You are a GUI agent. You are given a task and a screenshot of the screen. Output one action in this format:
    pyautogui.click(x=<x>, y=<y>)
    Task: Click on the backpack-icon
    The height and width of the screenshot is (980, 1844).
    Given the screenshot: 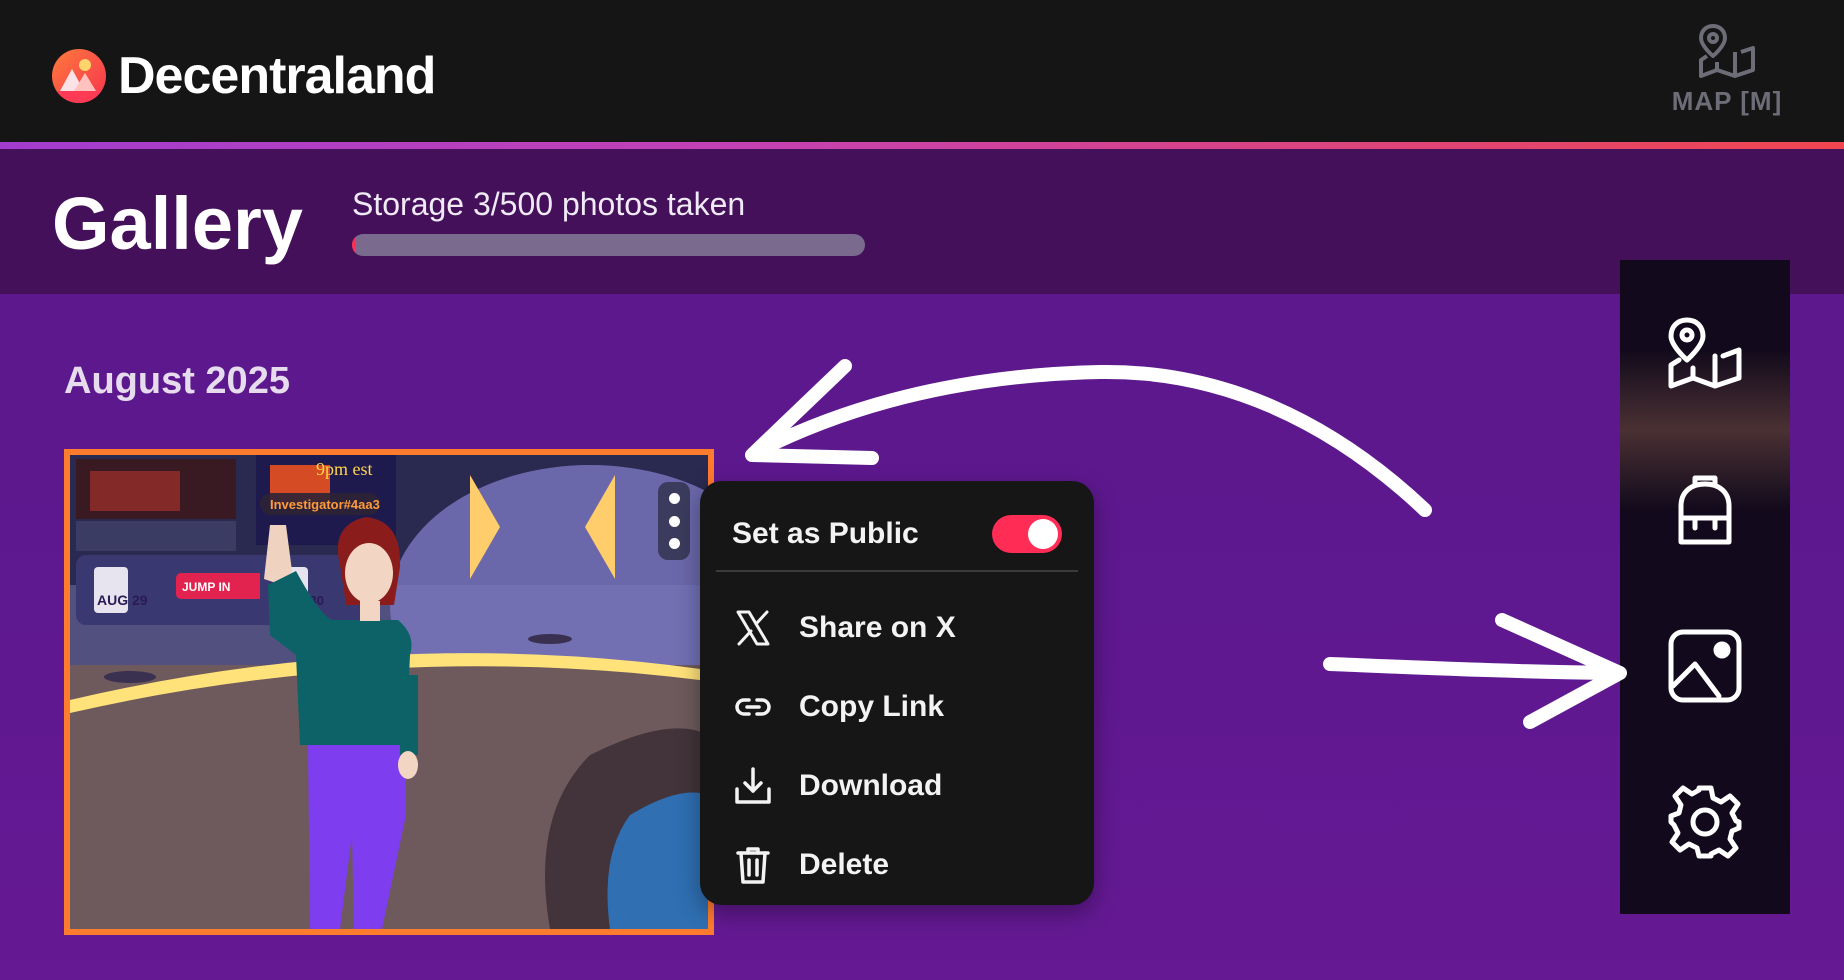 What is the action you would take?
    pyautogui.click(x=1705, y=510)
    